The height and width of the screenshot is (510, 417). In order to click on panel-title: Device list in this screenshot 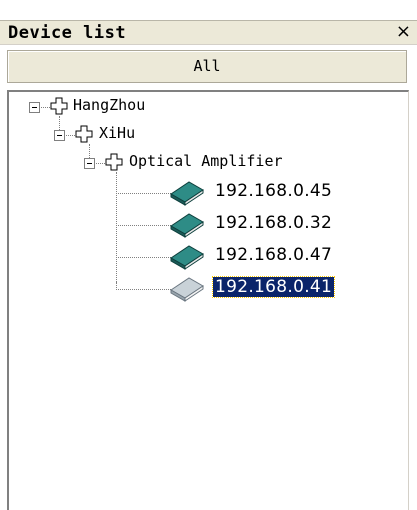, I will do `click(67, 33)`.